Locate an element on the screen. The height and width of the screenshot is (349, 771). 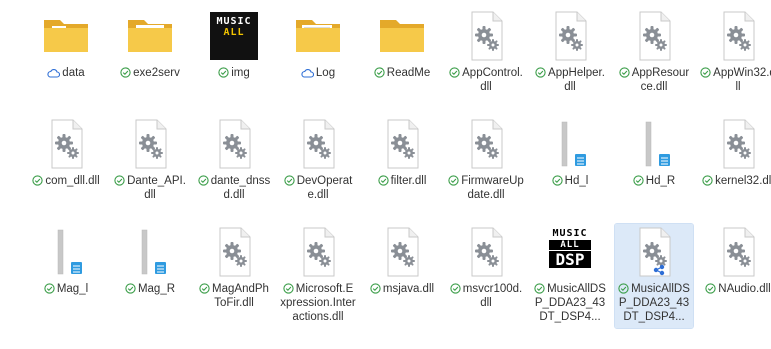
file-name: AppHelper.dll is located at coordinates (576, 80).